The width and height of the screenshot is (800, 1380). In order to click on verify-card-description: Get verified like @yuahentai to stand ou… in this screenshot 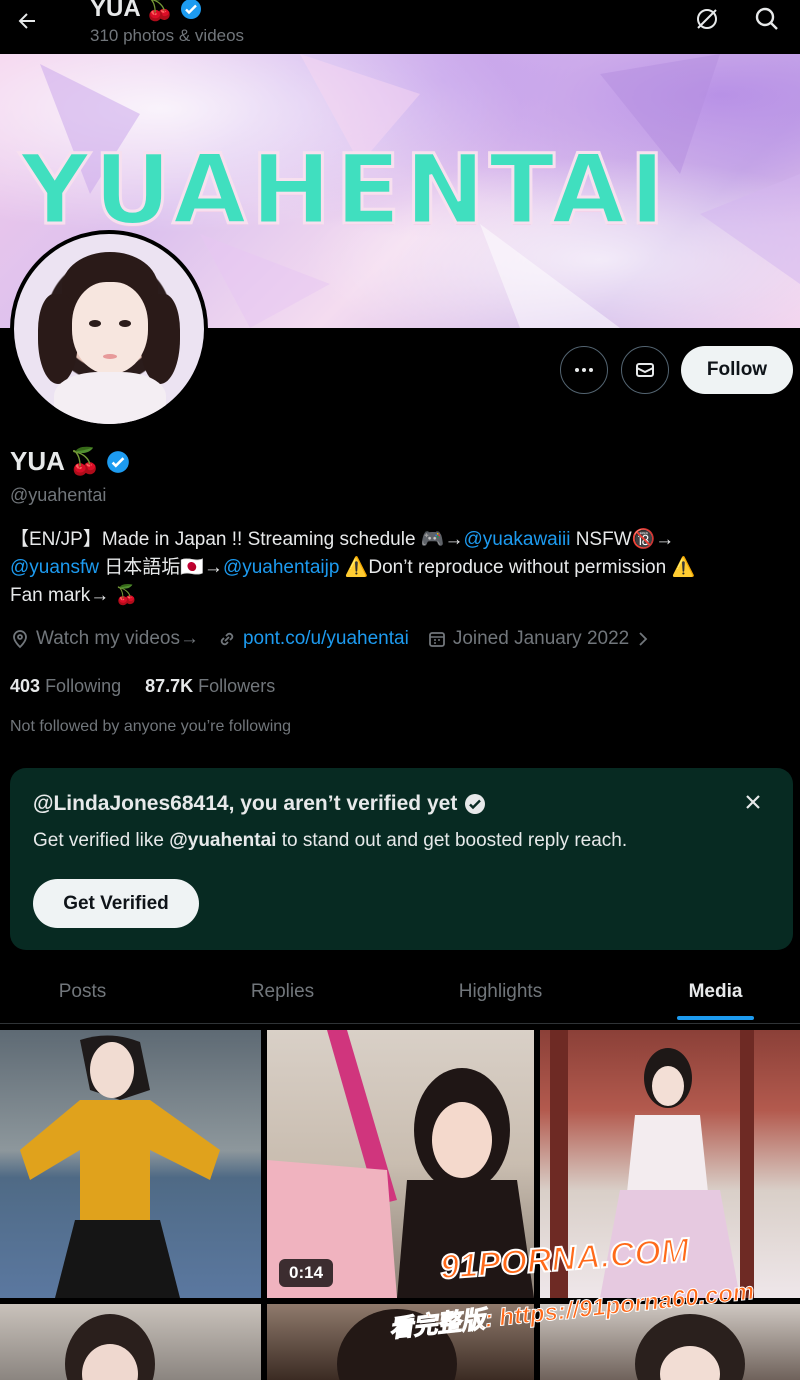, I will do `click(330, 841)`.